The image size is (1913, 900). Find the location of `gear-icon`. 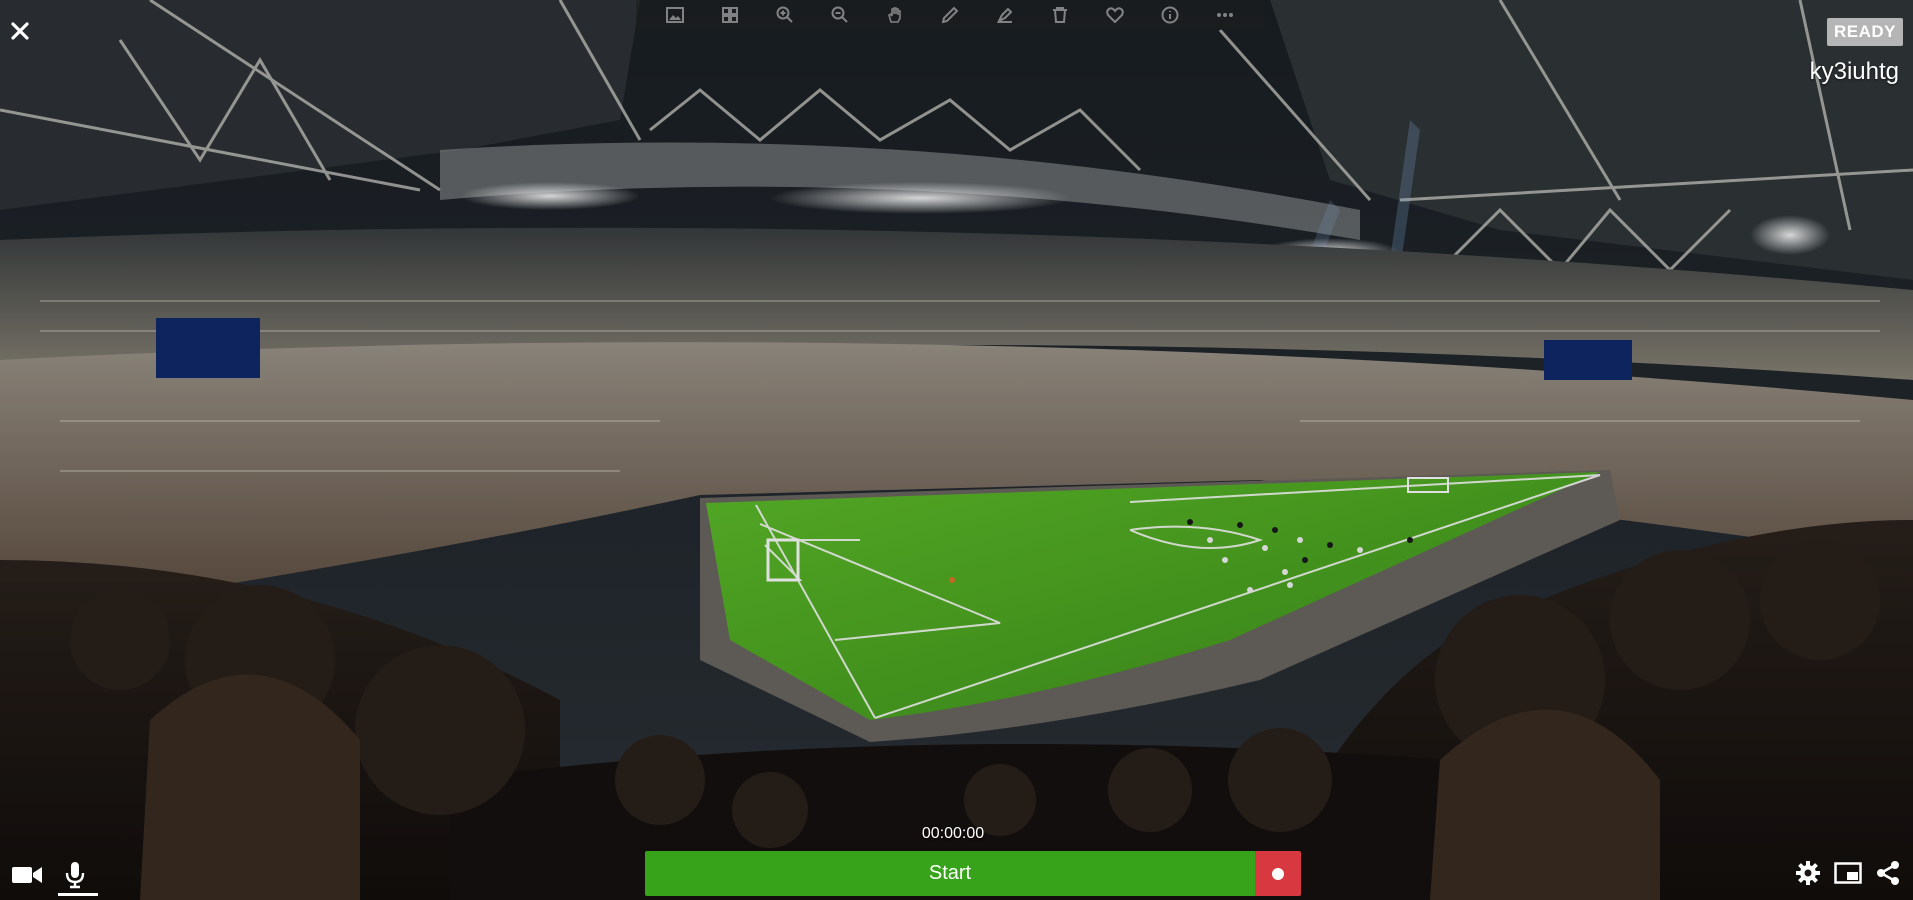

gear-icon is located at coordinates (1808, 873).